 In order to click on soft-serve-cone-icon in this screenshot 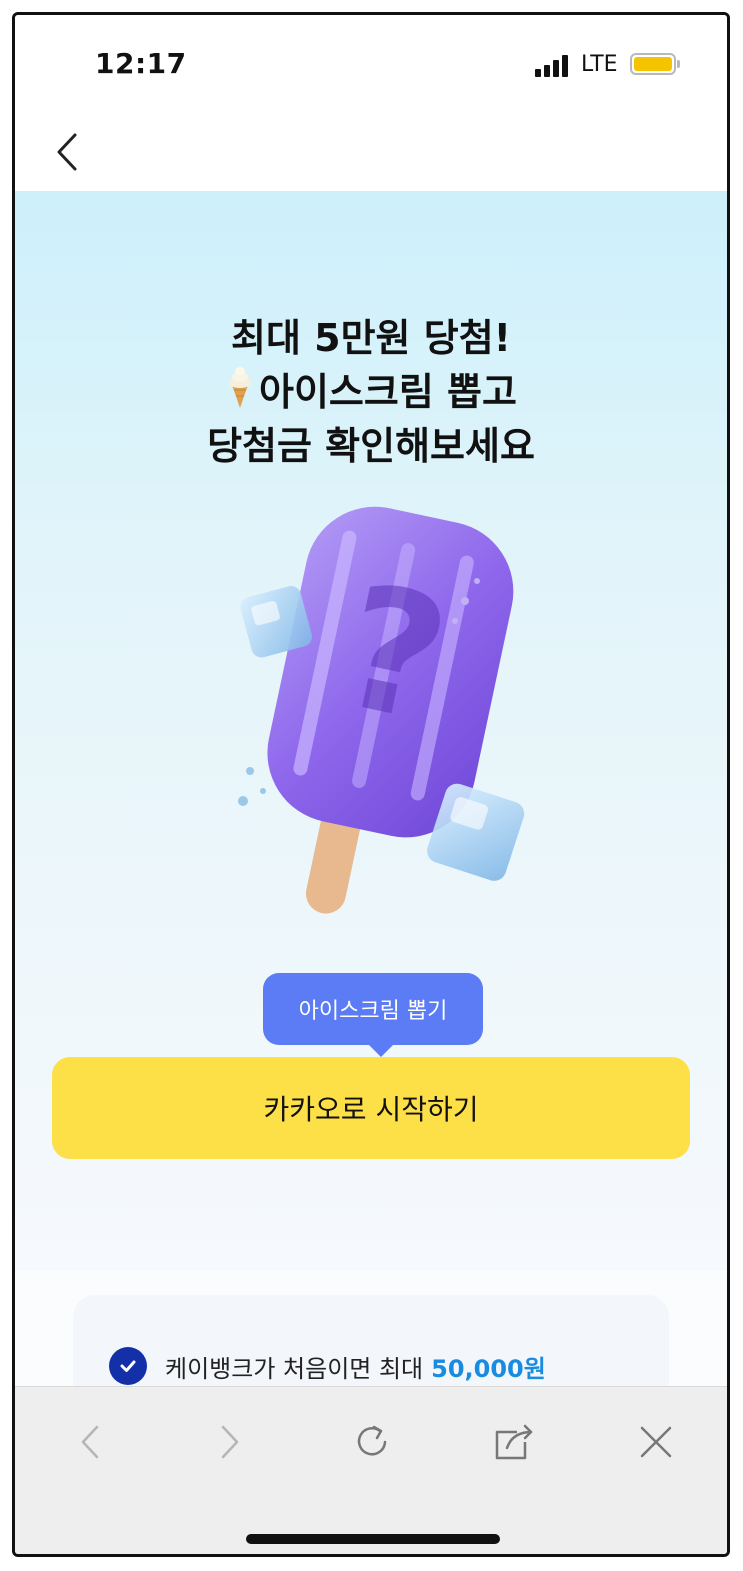, I will do `click(240, 387)`.